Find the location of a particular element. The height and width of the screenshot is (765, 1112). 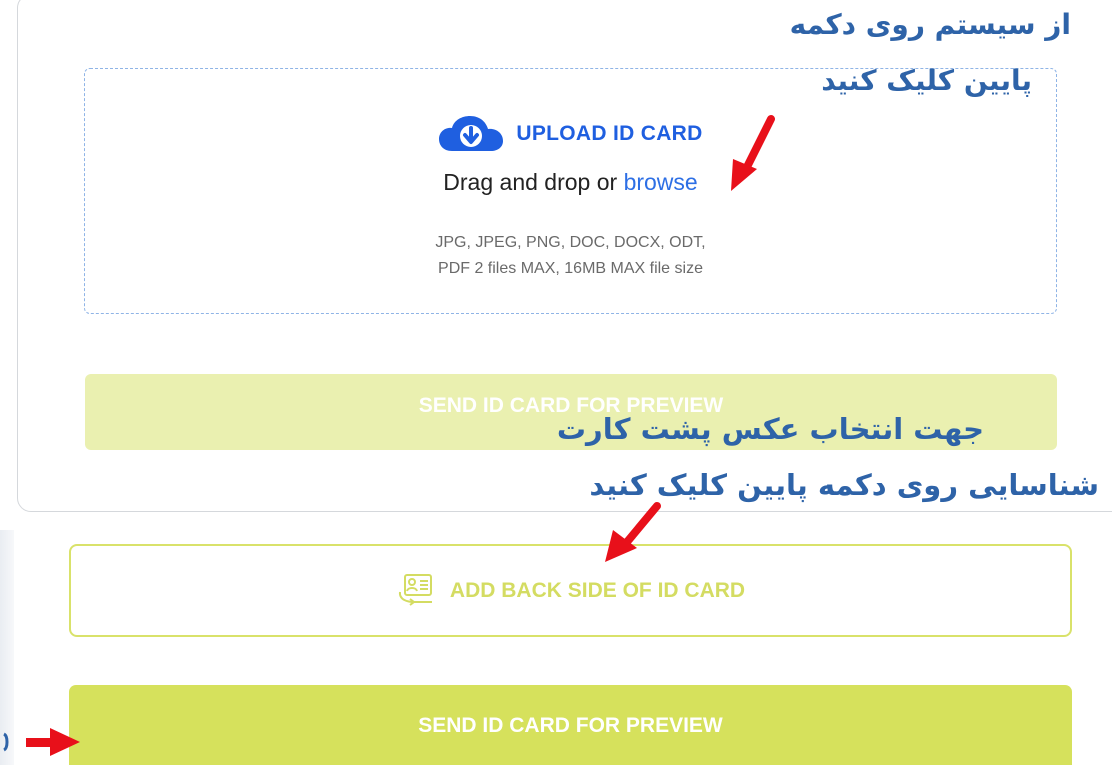

file-size-hint: PDF 2 files MAX, 16MB MAX file size is located at coordinates (570, 268).